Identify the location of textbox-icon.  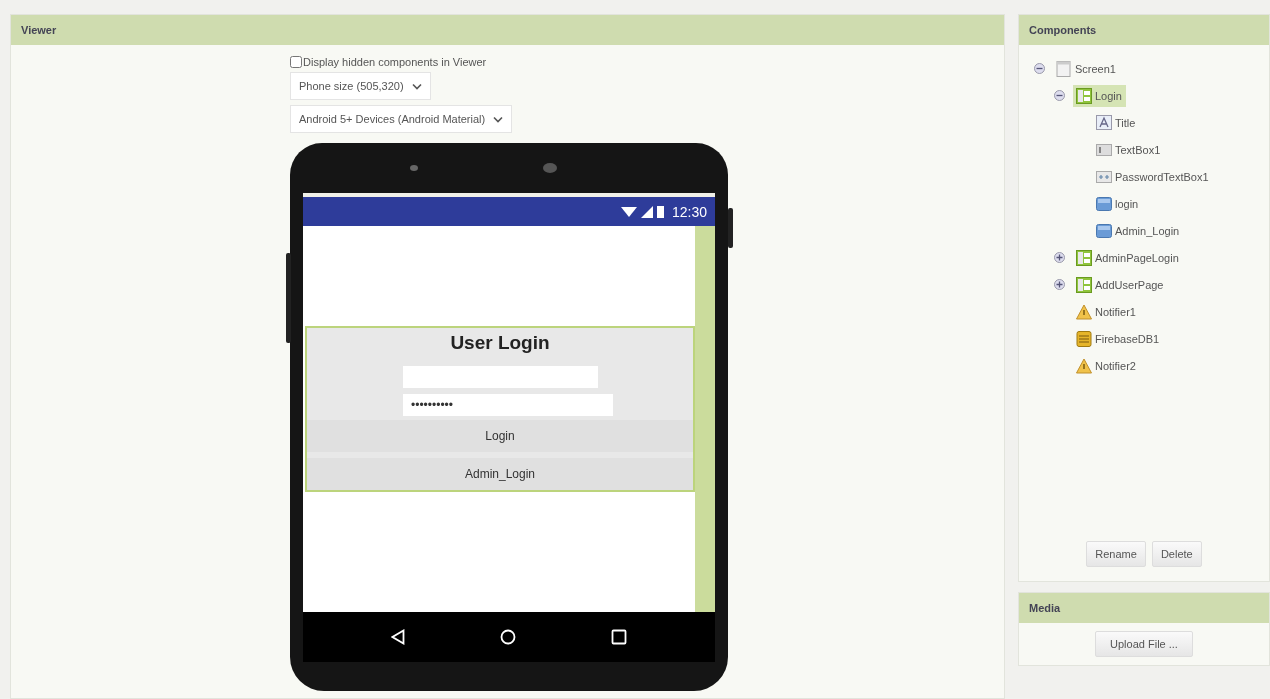
(1104, 149).